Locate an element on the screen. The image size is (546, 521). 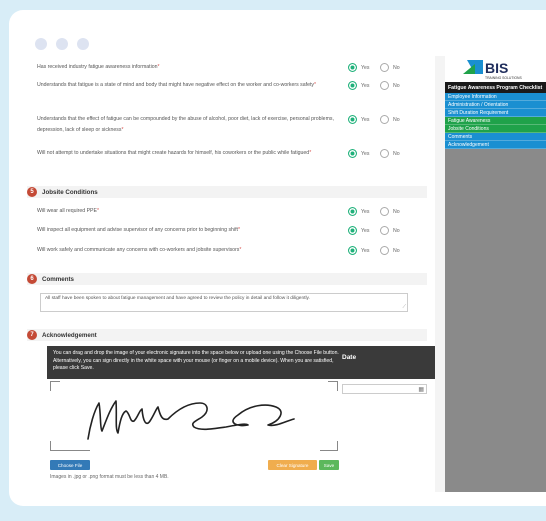
sidebar-item-acknowledgement: Acknowledgement is located at coordinates (495, 145).